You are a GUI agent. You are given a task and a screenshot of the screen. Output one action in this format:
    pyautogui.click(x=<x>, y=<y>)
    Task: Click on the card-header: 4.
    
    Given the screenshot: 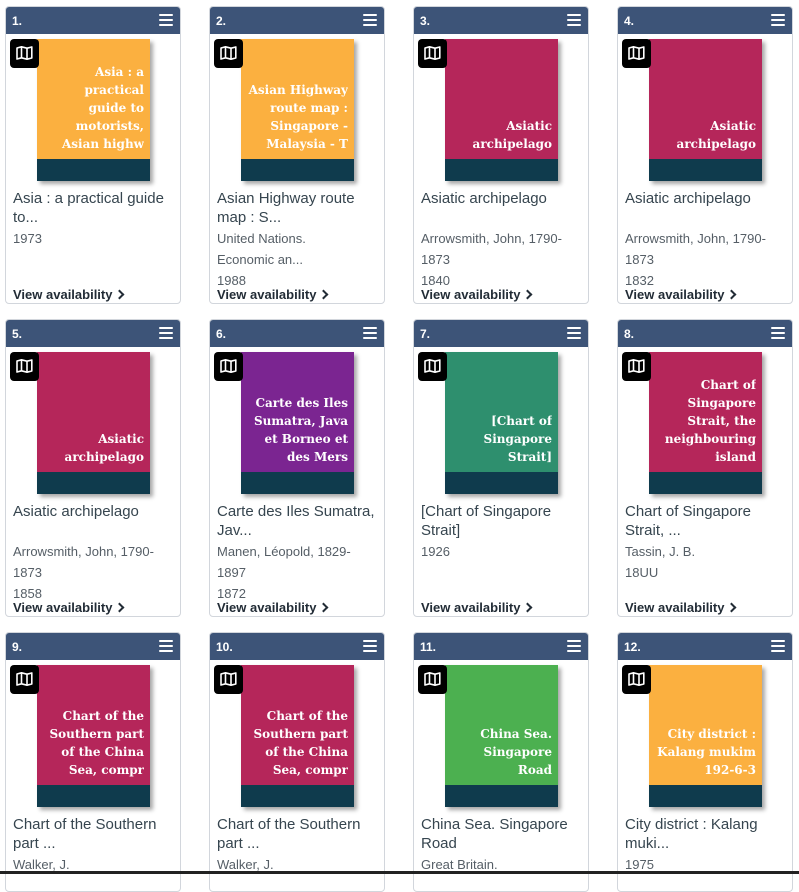 What is the action you would take?
    pyautogui.click(x=705, y=20)
    